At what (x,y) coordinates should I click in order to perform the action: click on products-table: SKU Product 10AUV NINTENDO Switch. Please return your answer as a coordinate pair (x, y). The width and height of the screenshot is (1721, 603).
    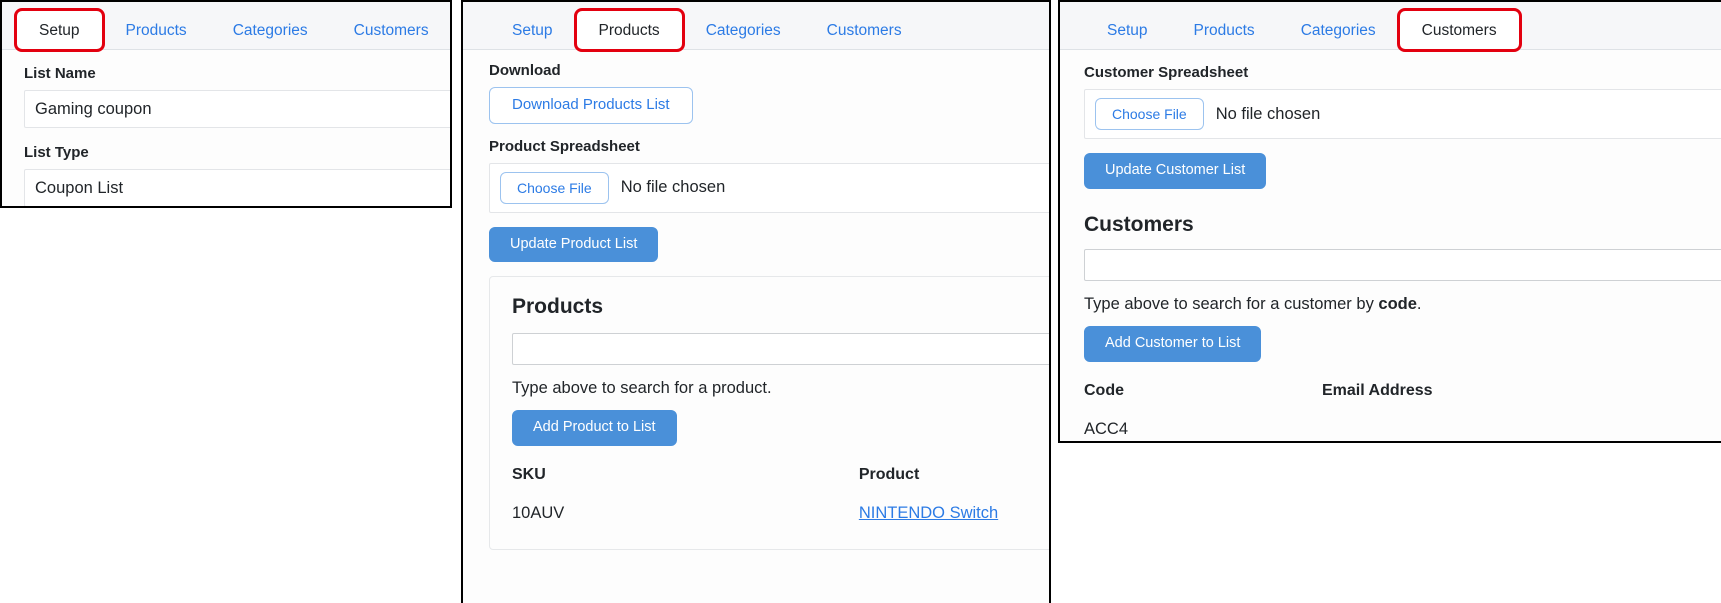
    Looking at the image, I should click on (780, 495).